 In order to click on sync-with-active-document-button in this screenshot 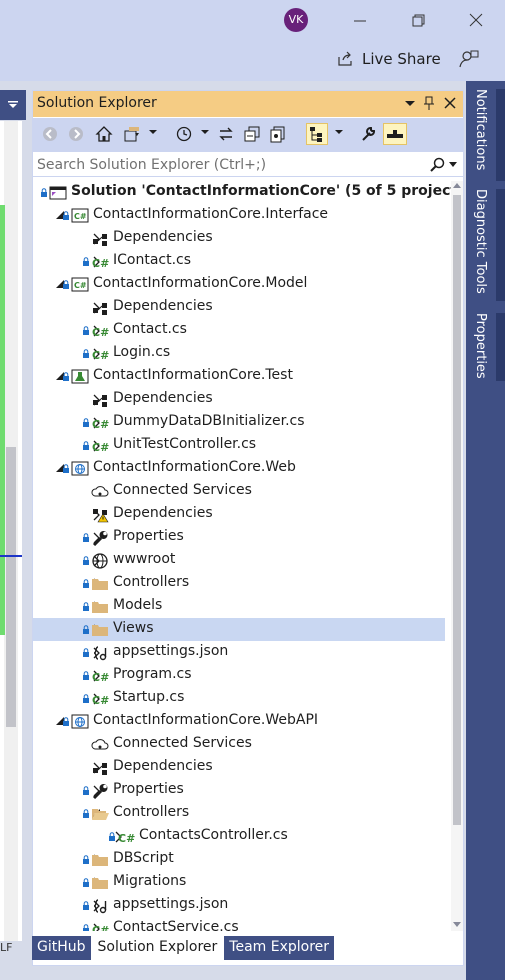, I will do `click(226, 134)`.